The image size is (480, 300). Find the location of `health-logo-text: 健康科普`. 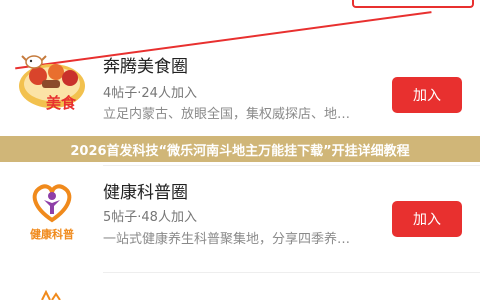

health-logo-text: 健康科普 is located at coordinates (52, 234).